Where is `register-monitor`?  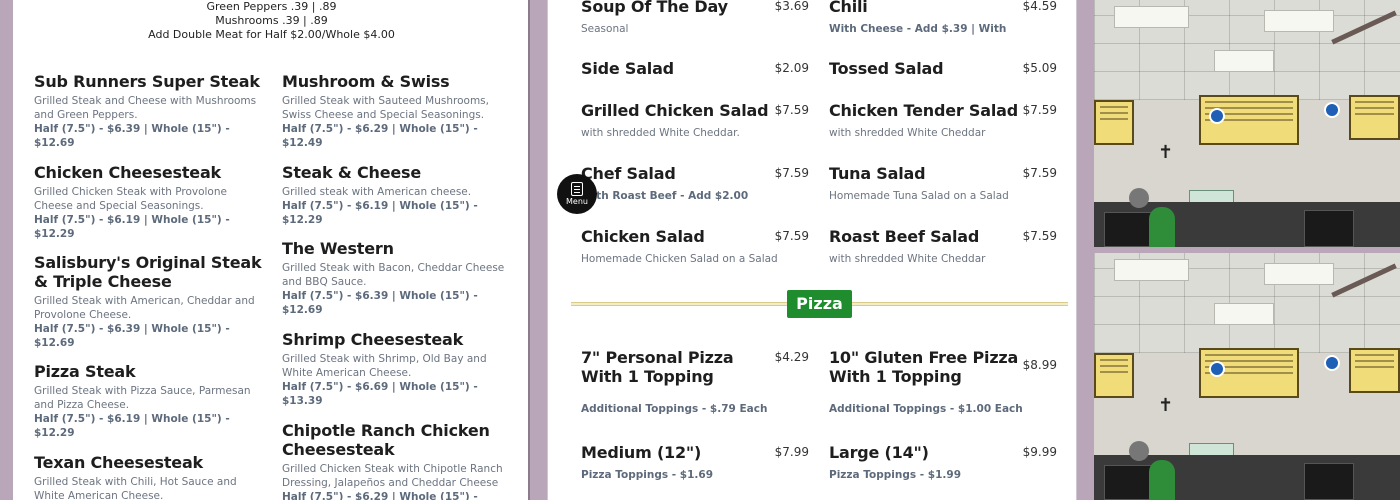
register-monitor is located at coordinates (1329, 228).